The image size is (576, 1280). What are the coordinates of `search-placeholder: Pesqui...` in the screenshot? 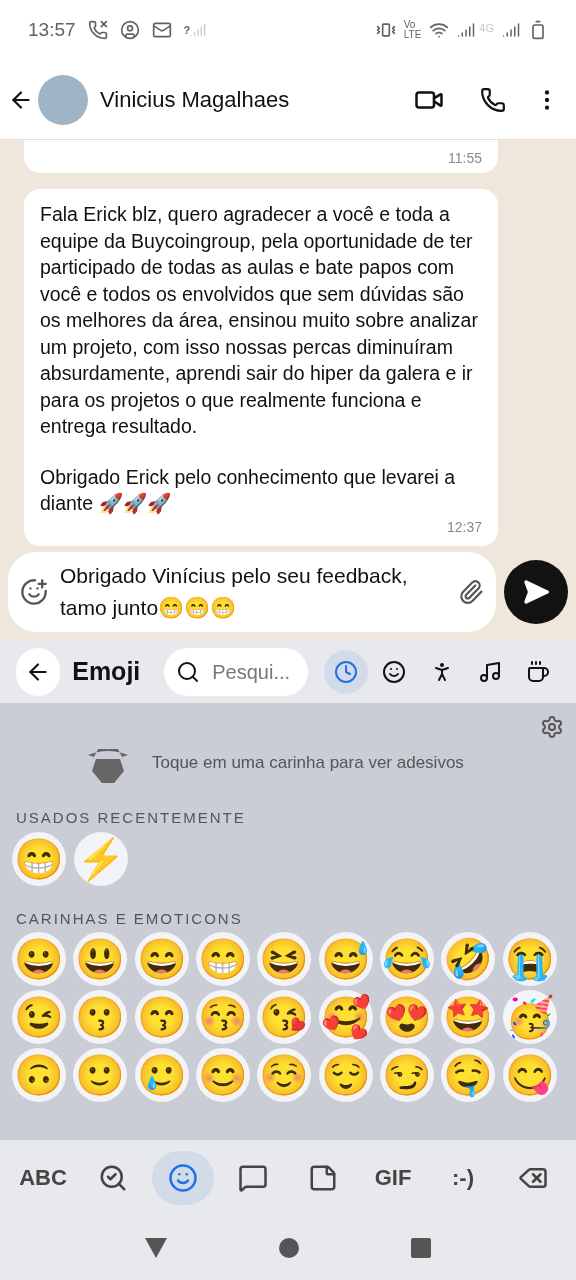 It's located at (251, 672).